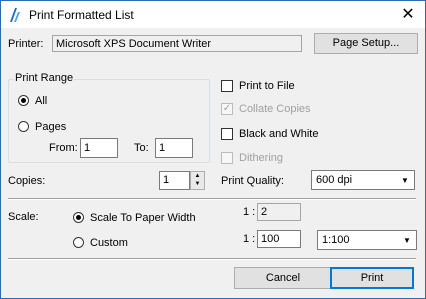 Image resolution: width=426 pixels, height=299 pixels. What do you see at coordinates (212, 259) in the screenshot?
I see `separator-bottom` at bounding box center [212, 259].